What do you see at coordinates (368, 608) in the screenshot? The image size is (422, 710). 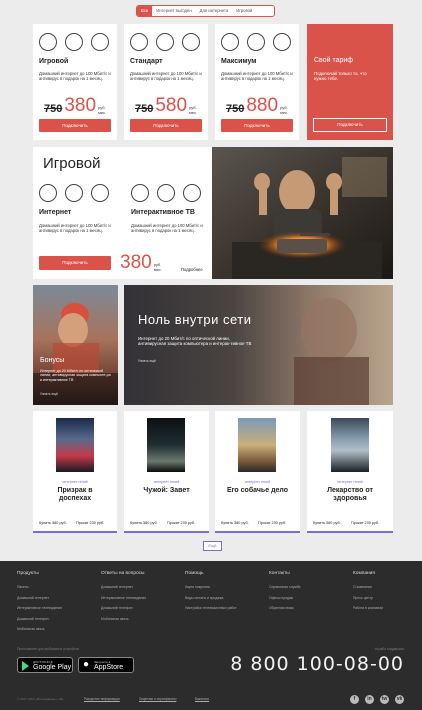 I see `footer-link: Работа в компании` at bounding box center [368, 608].